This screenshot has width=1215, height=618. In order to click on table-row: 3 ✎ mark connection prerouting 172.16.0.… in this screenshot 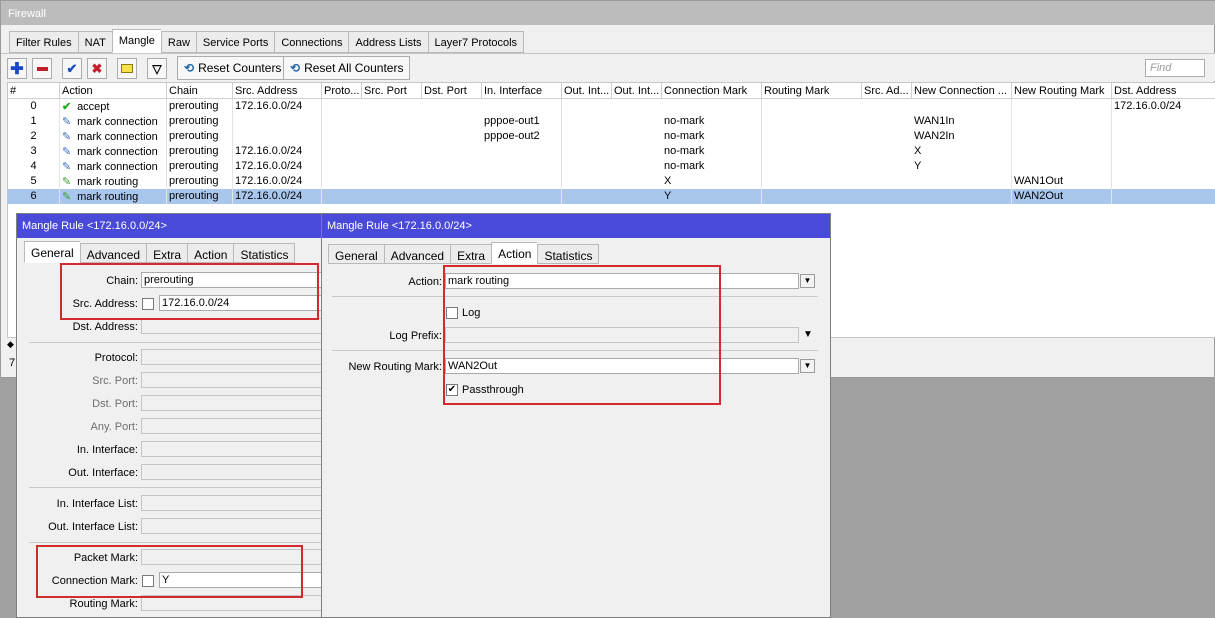, I will do `click(611, 151)`.